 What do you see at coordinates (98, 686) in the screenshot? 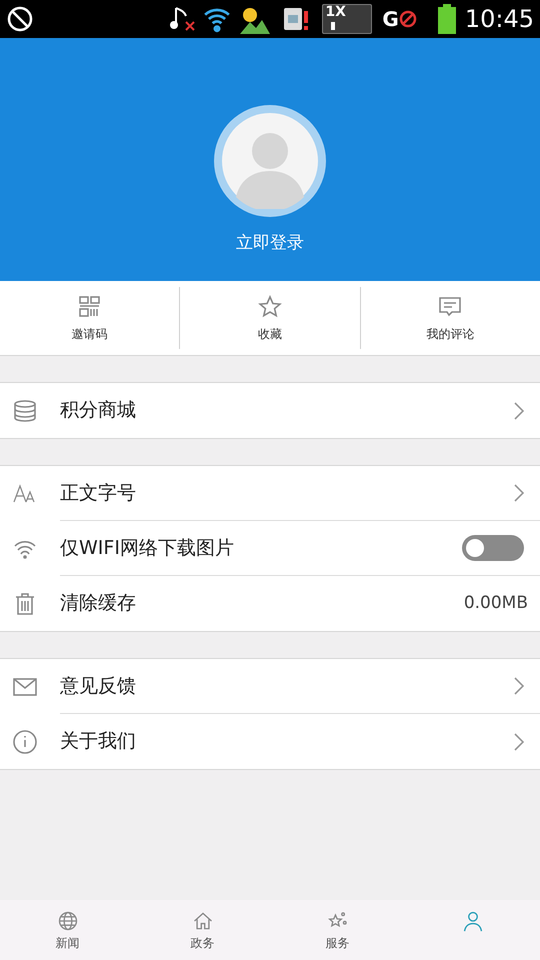
I see `row-label: 意见反馈` at bounding box center [98, 686].